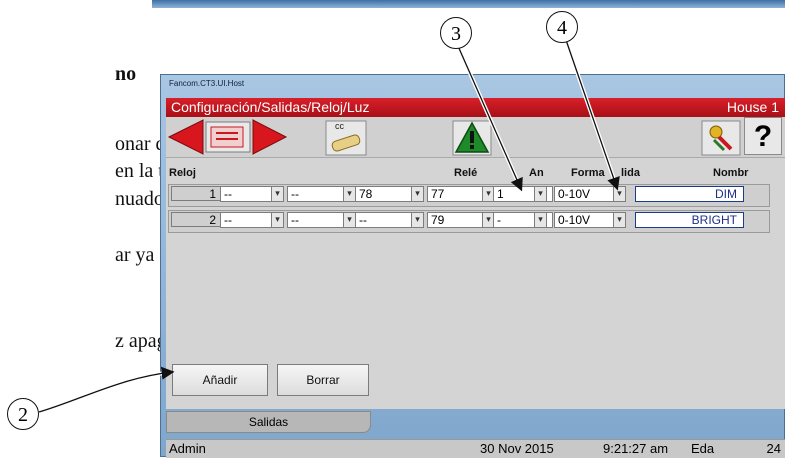 Image resolution: width=785 pixels, height=458 pixels. I want to click on house-label: House 1, so click(752, 107).